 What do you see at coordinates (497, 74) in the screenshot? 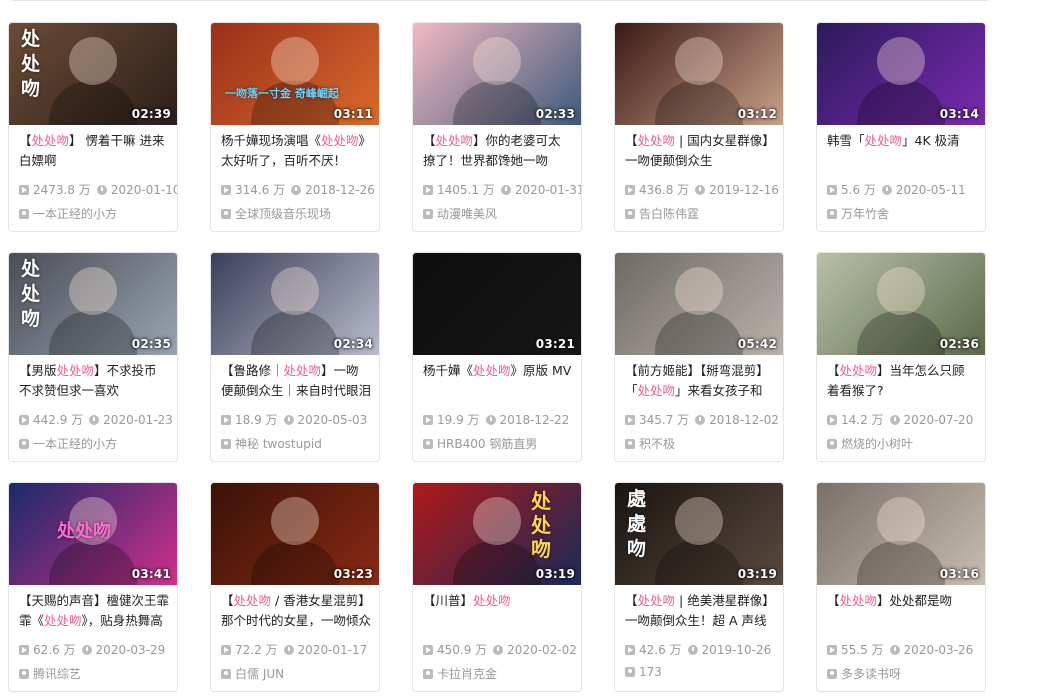
I see `video-thumbnail: 02:33` at bounding box center [497, 74].